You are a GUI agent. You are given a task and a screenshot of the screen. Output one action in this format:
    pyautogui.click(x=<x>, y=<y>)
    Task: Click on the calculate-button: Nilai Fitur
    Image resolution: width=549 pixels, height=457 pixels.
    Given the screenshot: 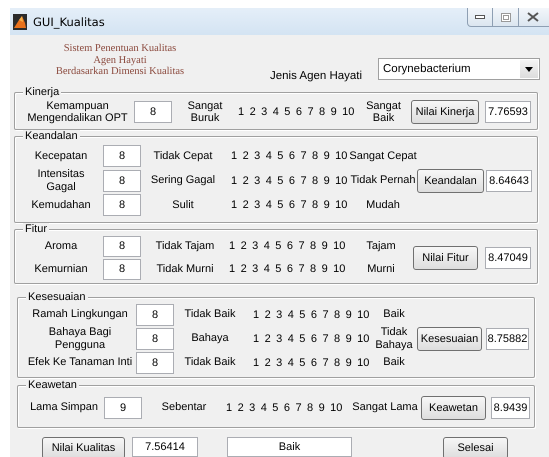 What is the action you would take?
    pyautogui.click(x=445, y=258)
    